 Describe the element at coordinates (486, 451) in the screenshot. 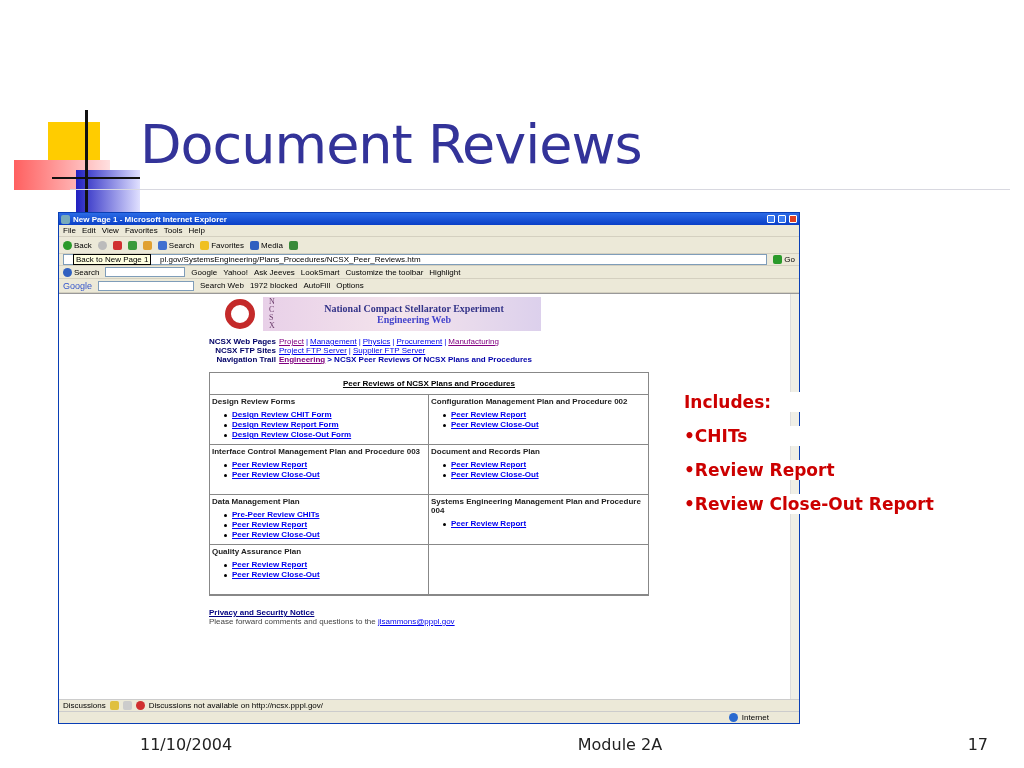

I see `cell-title: Document and Records Plan` at that location.